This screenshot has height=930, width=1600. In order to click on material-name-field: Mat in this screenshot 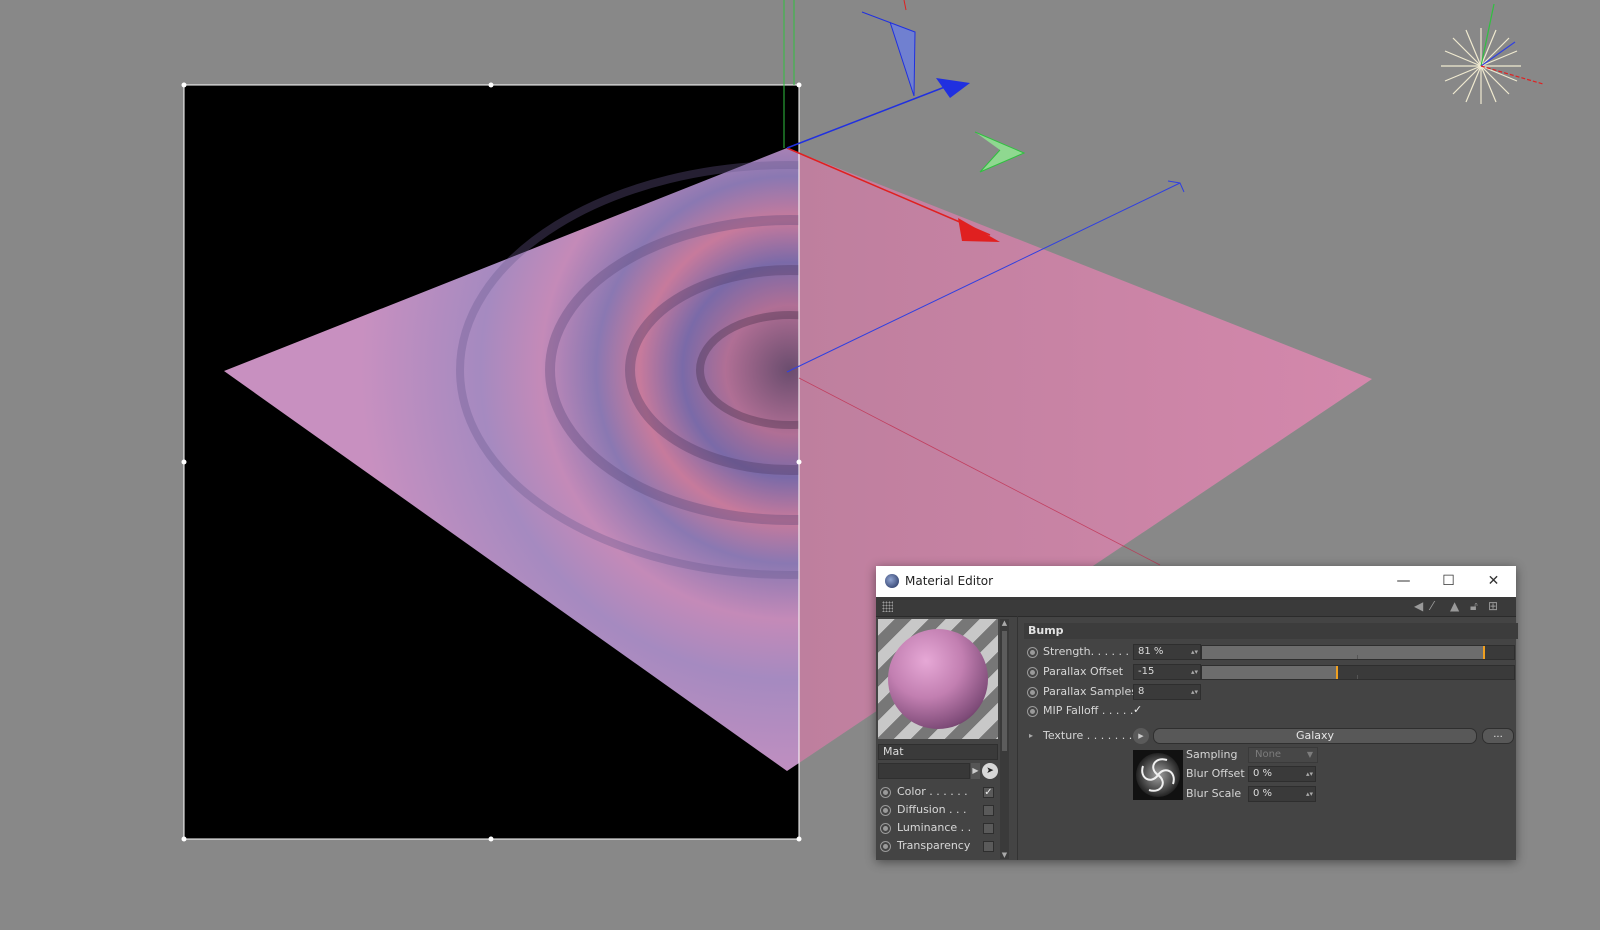, I will do `click(938, 752)`.